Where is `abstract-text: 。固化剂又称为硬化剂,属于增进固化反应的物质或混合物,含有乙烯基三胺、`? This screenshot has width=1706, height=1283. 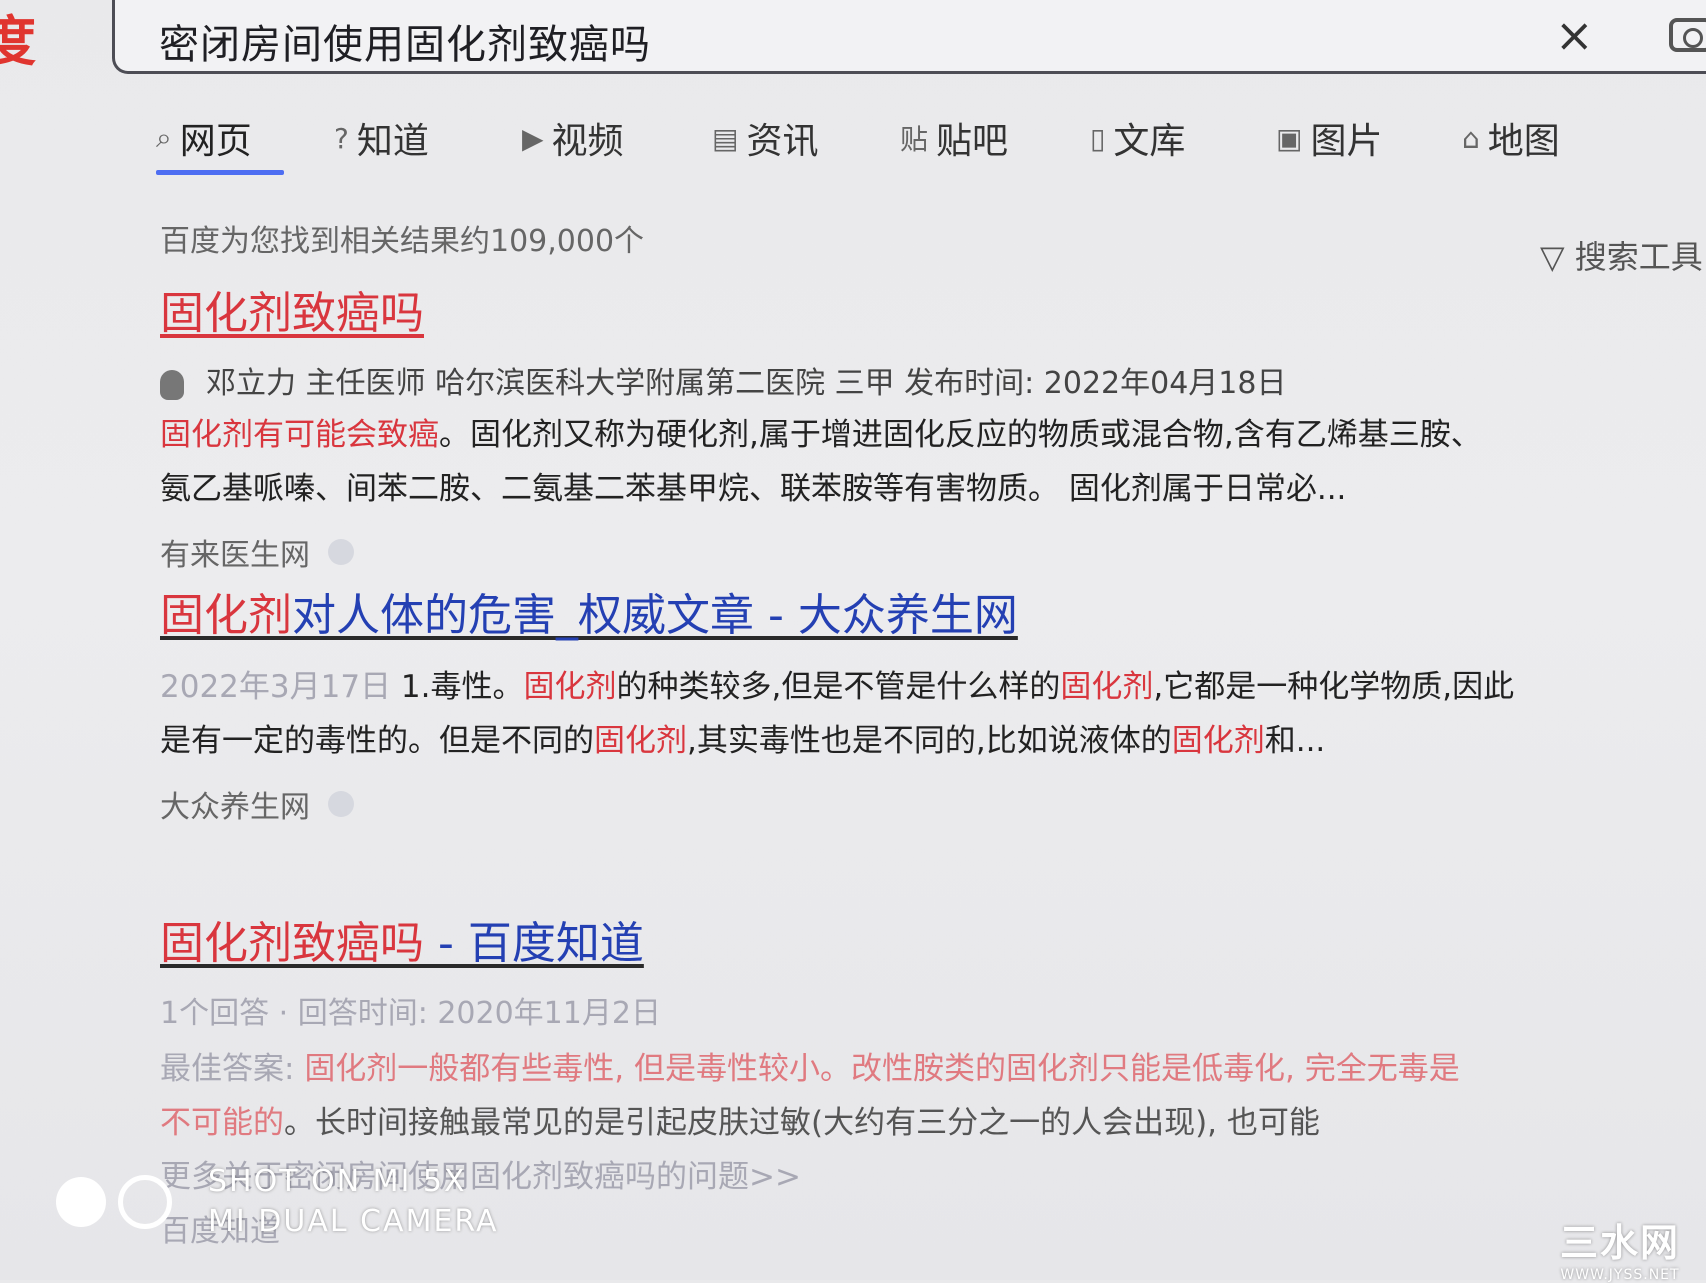
abstract-text: 。固化剂又称为硬化剂,属于增进固化反应的物质或混合物,含有乙烯基三胺、 is located at coordinates (960, 435).